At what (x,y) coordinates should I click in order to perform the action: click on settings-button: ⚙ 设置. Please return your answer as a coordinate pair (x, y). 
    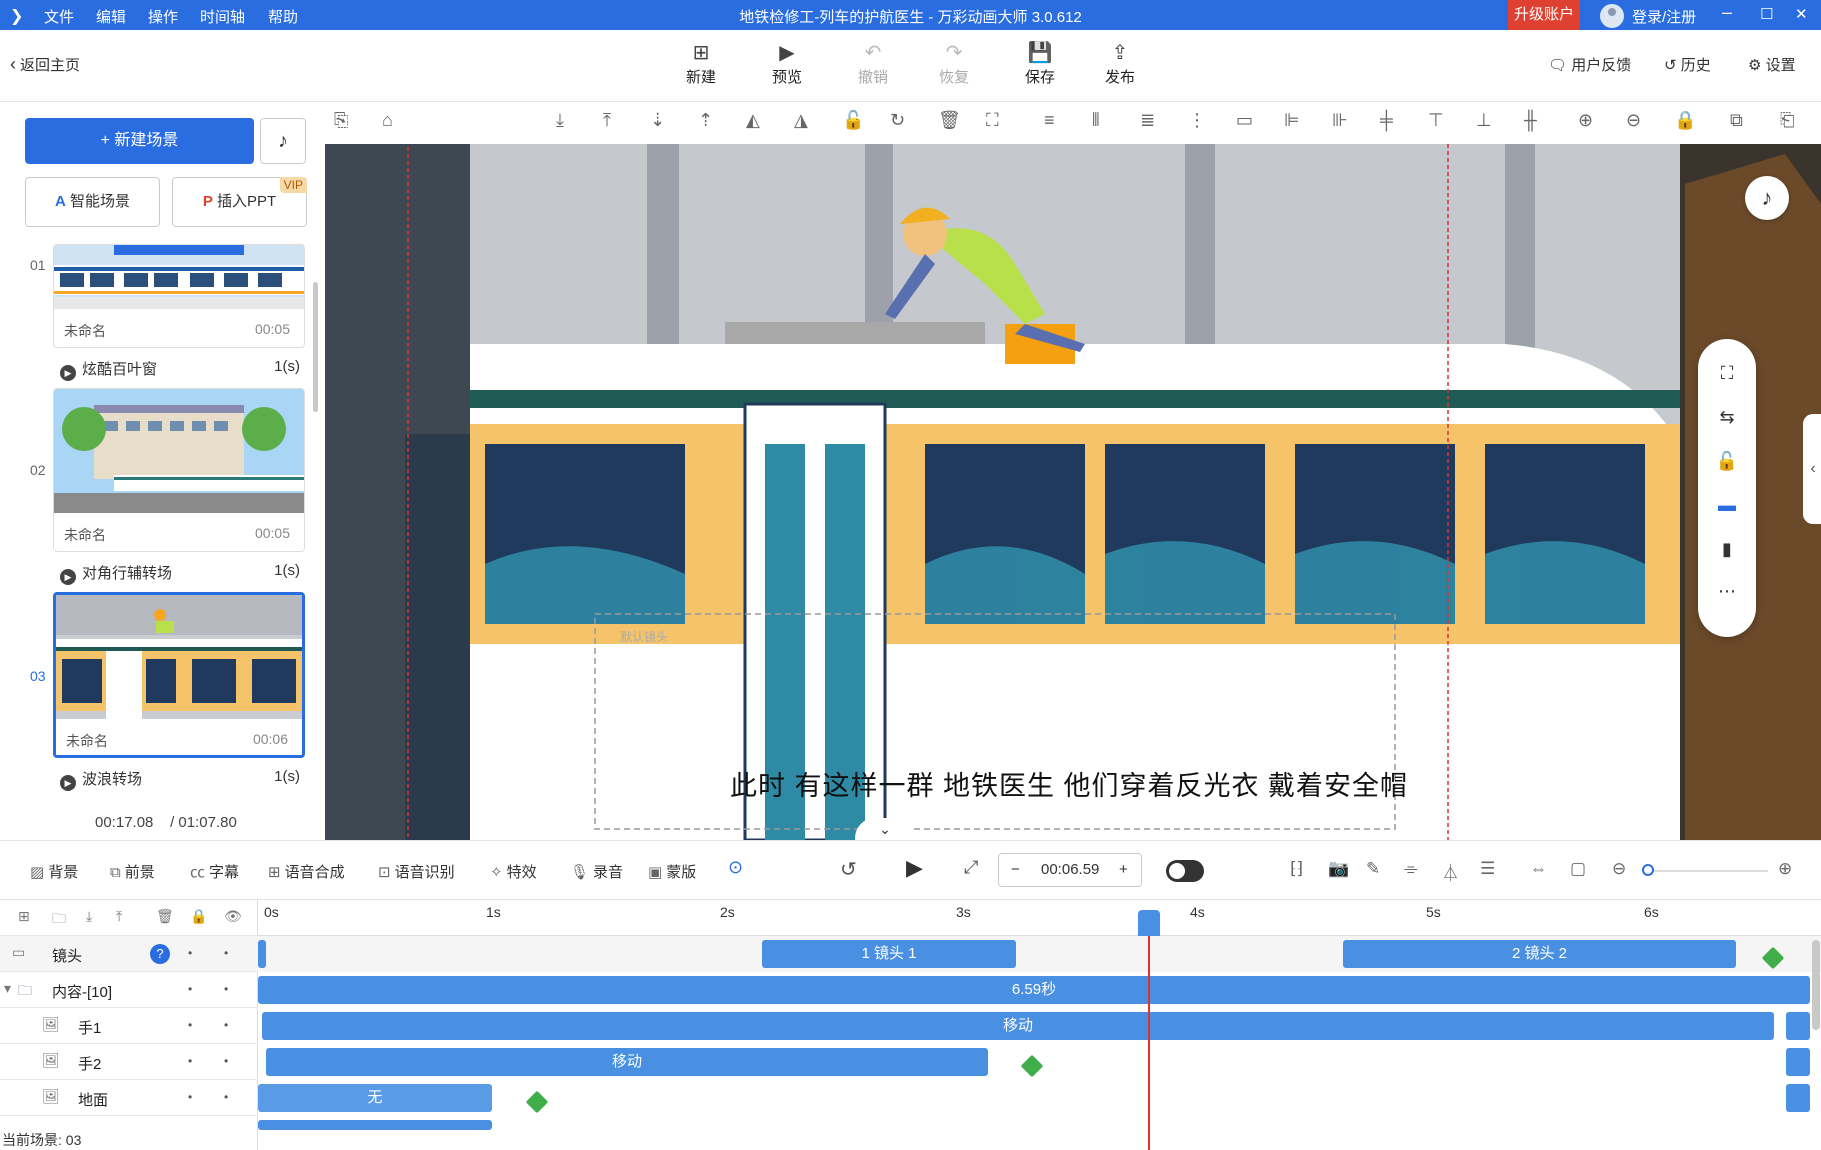
    Looking at the image, I should click on (1772, 64).